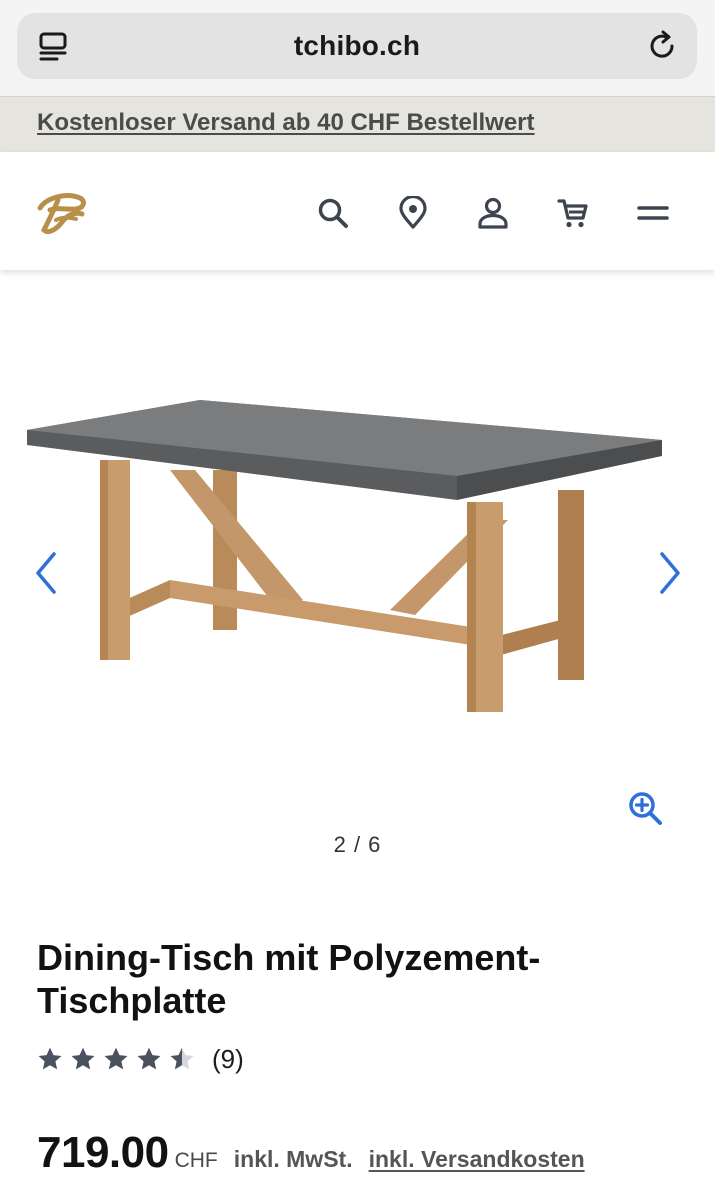 Image resolution: width=715 pixels, height=1200 pixels. I want to click on next-image-button, so click(670, 573).